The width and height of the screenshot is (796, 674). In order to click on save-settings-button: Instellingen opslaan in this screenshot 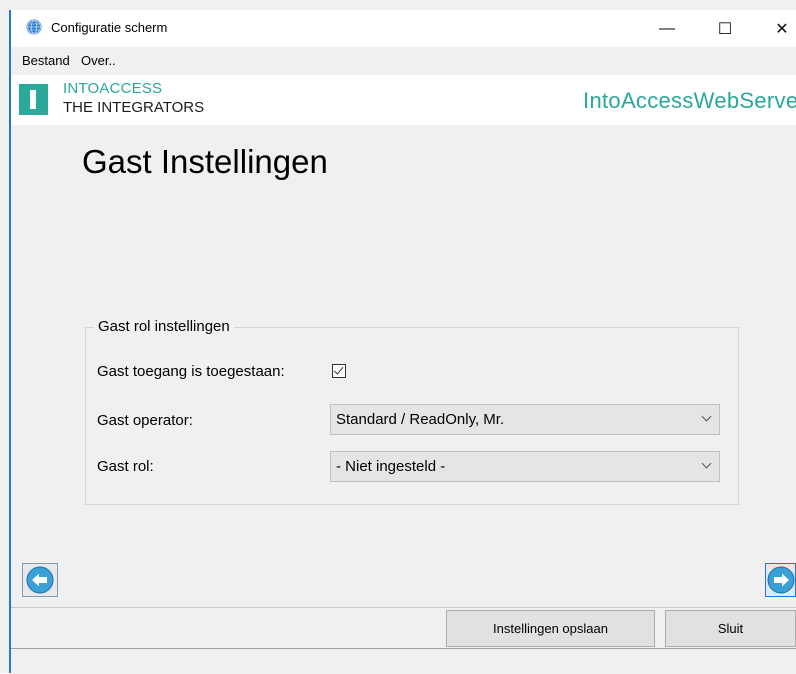, I will do `click(550, 628)`.